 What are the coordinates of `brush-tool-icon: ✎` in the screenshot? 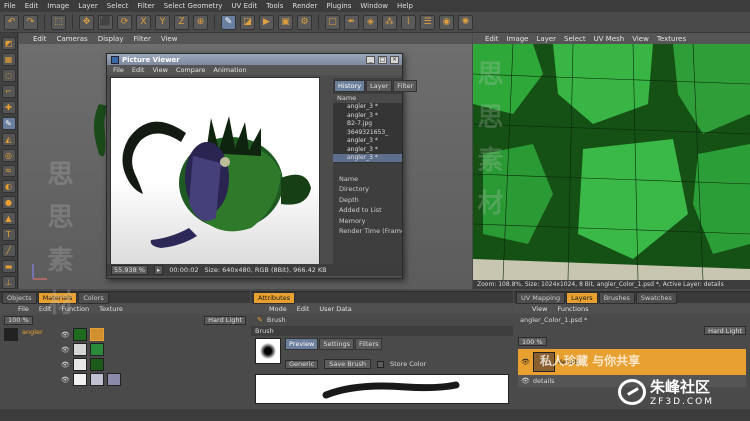 It's located at (8, 123).